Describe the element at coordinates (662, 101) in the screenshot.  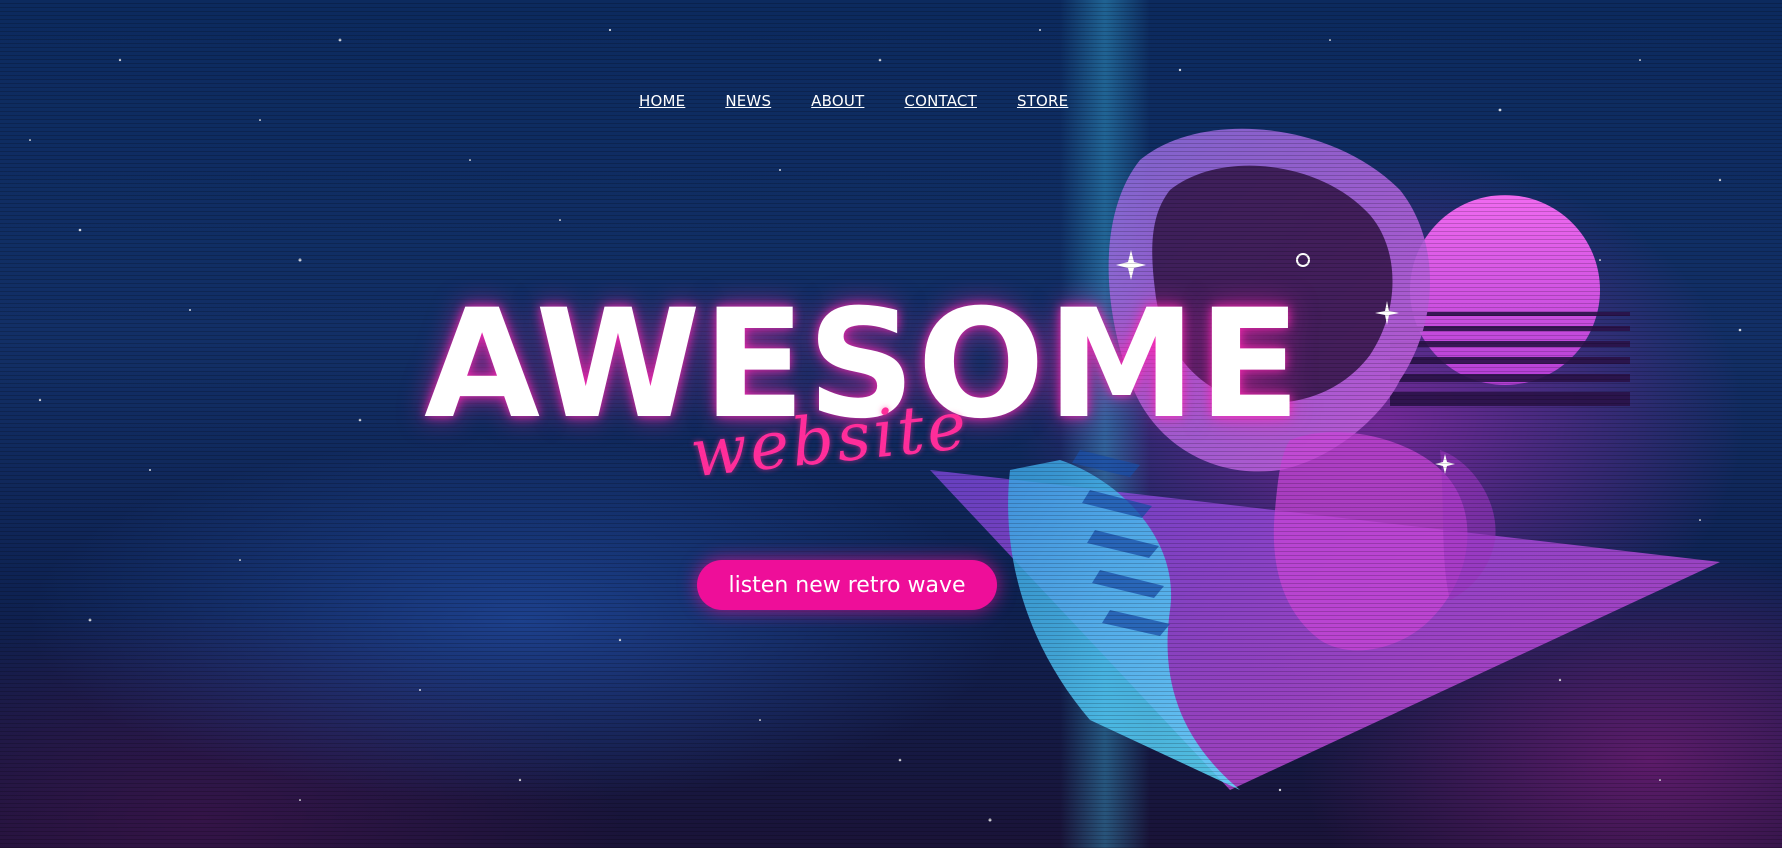
I see `nav-home: HOME` at that location.